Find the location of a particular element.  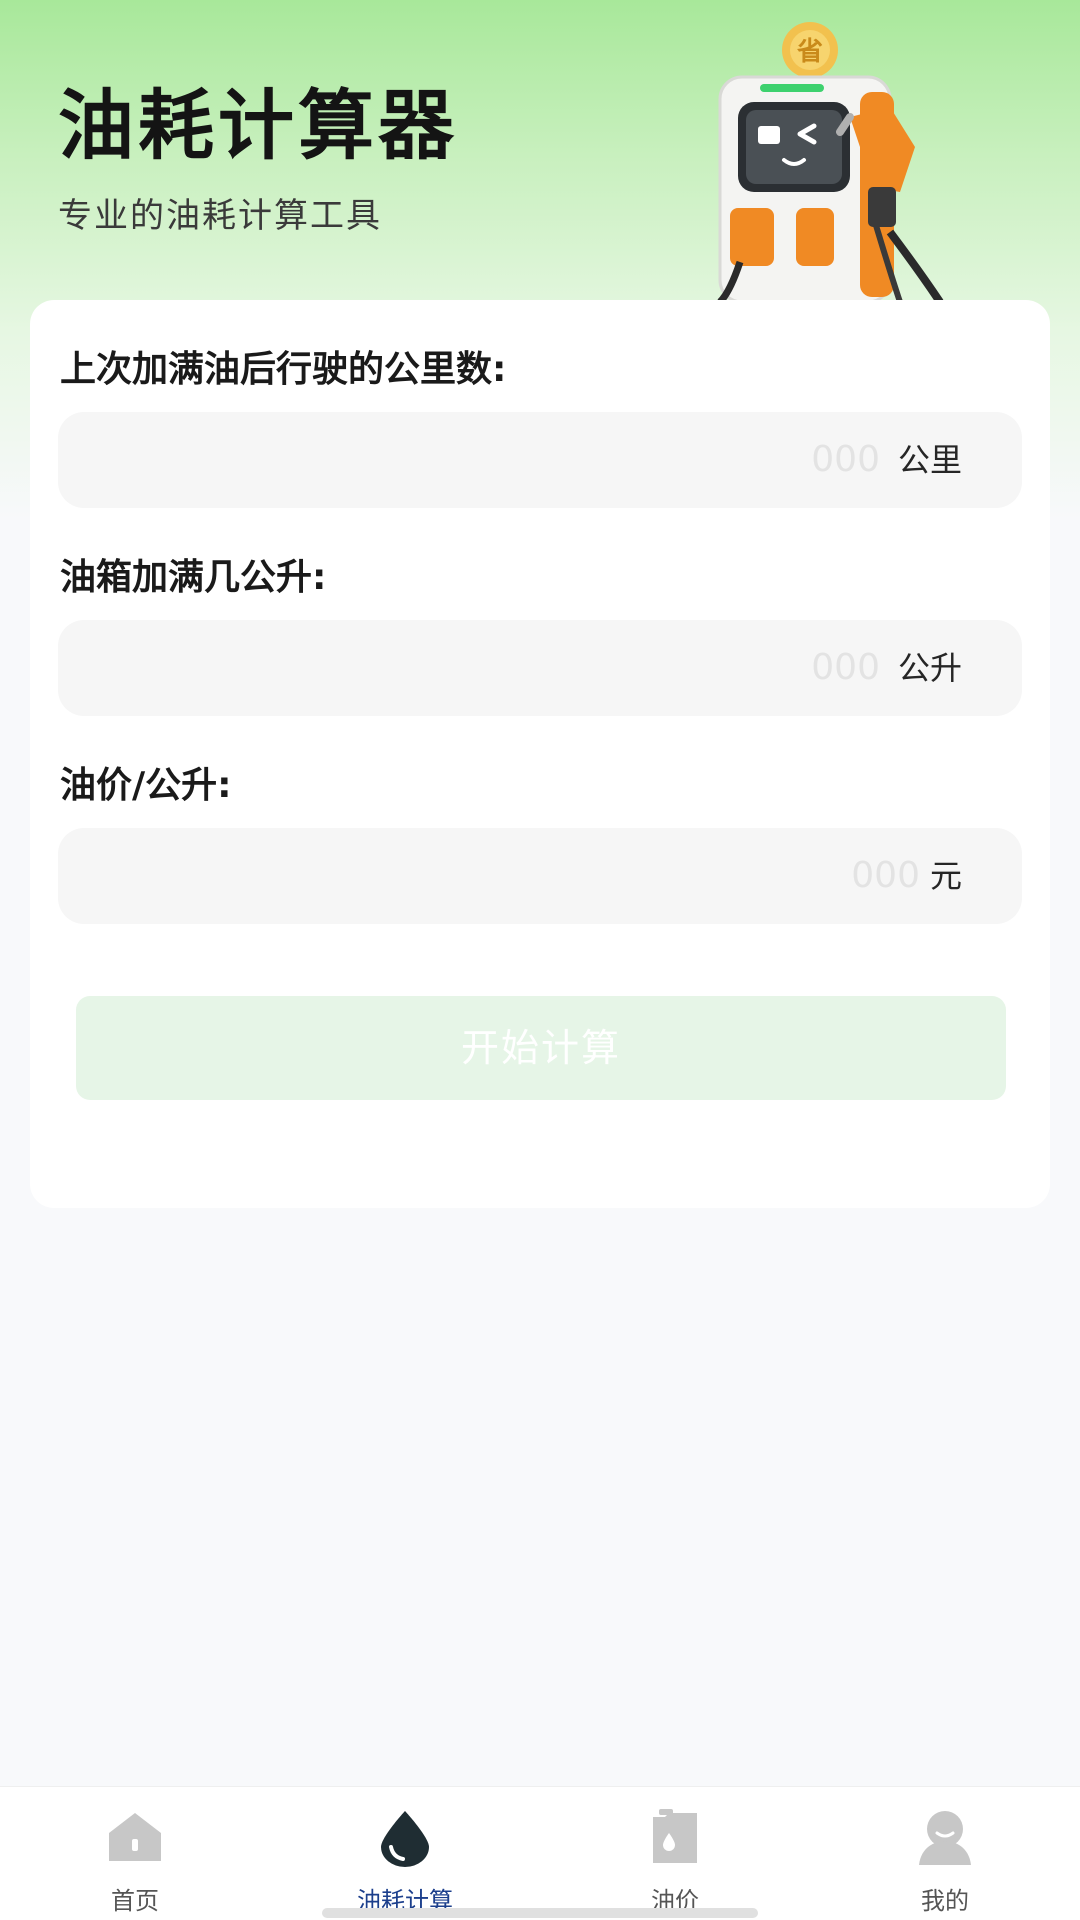

tank-capacity-input: 000 公升 is located at coordinates (540, 668).